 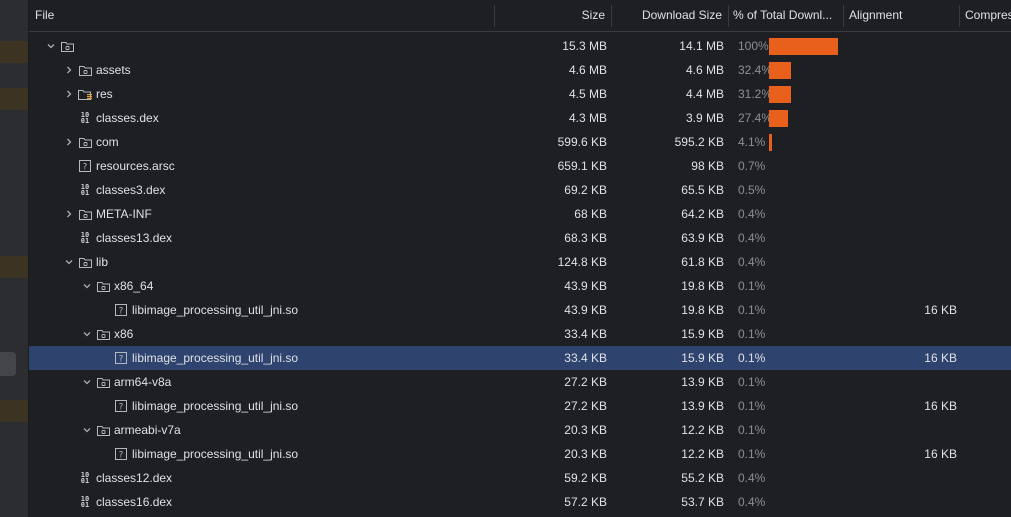 What do you see at coordinates (520, 118) in the screenshot?
I see `table-row: 10 01 classes.dex 4.3 MB 3.9 MB 27.4%` at bounding box center [520, 118].